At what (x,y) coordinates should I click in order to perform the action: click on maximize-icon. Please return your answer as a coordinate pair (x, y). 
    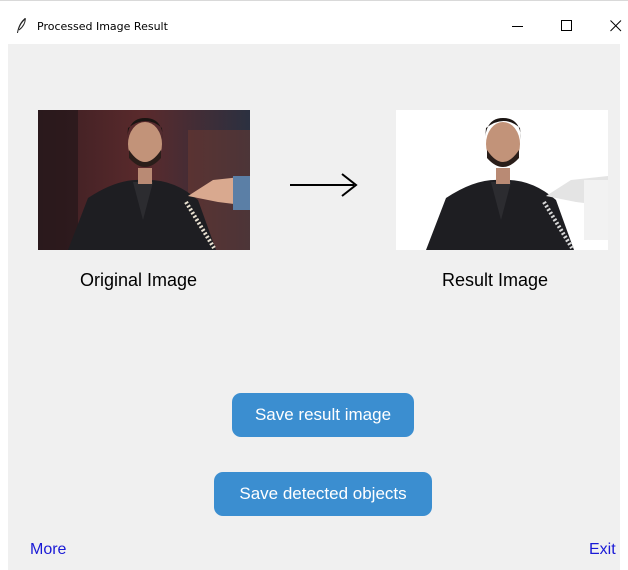
    Looking at the image, I should click on (566, 25).